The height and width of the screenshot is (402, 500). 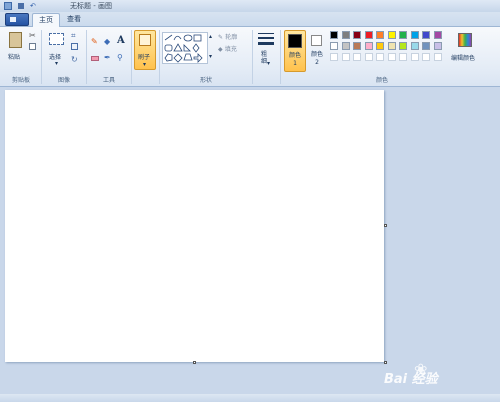 I want to click on window-title: 无标题 - 画图, so click(x=91, y=6).